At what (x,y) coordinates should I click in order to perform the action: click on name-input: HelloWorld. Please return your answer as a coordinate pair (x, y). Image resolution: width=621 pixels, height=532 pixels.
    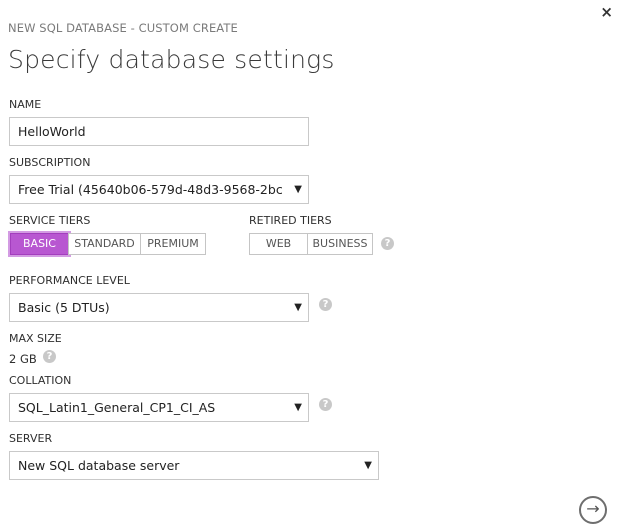
    Looking at the image, I should click on (159, 131).